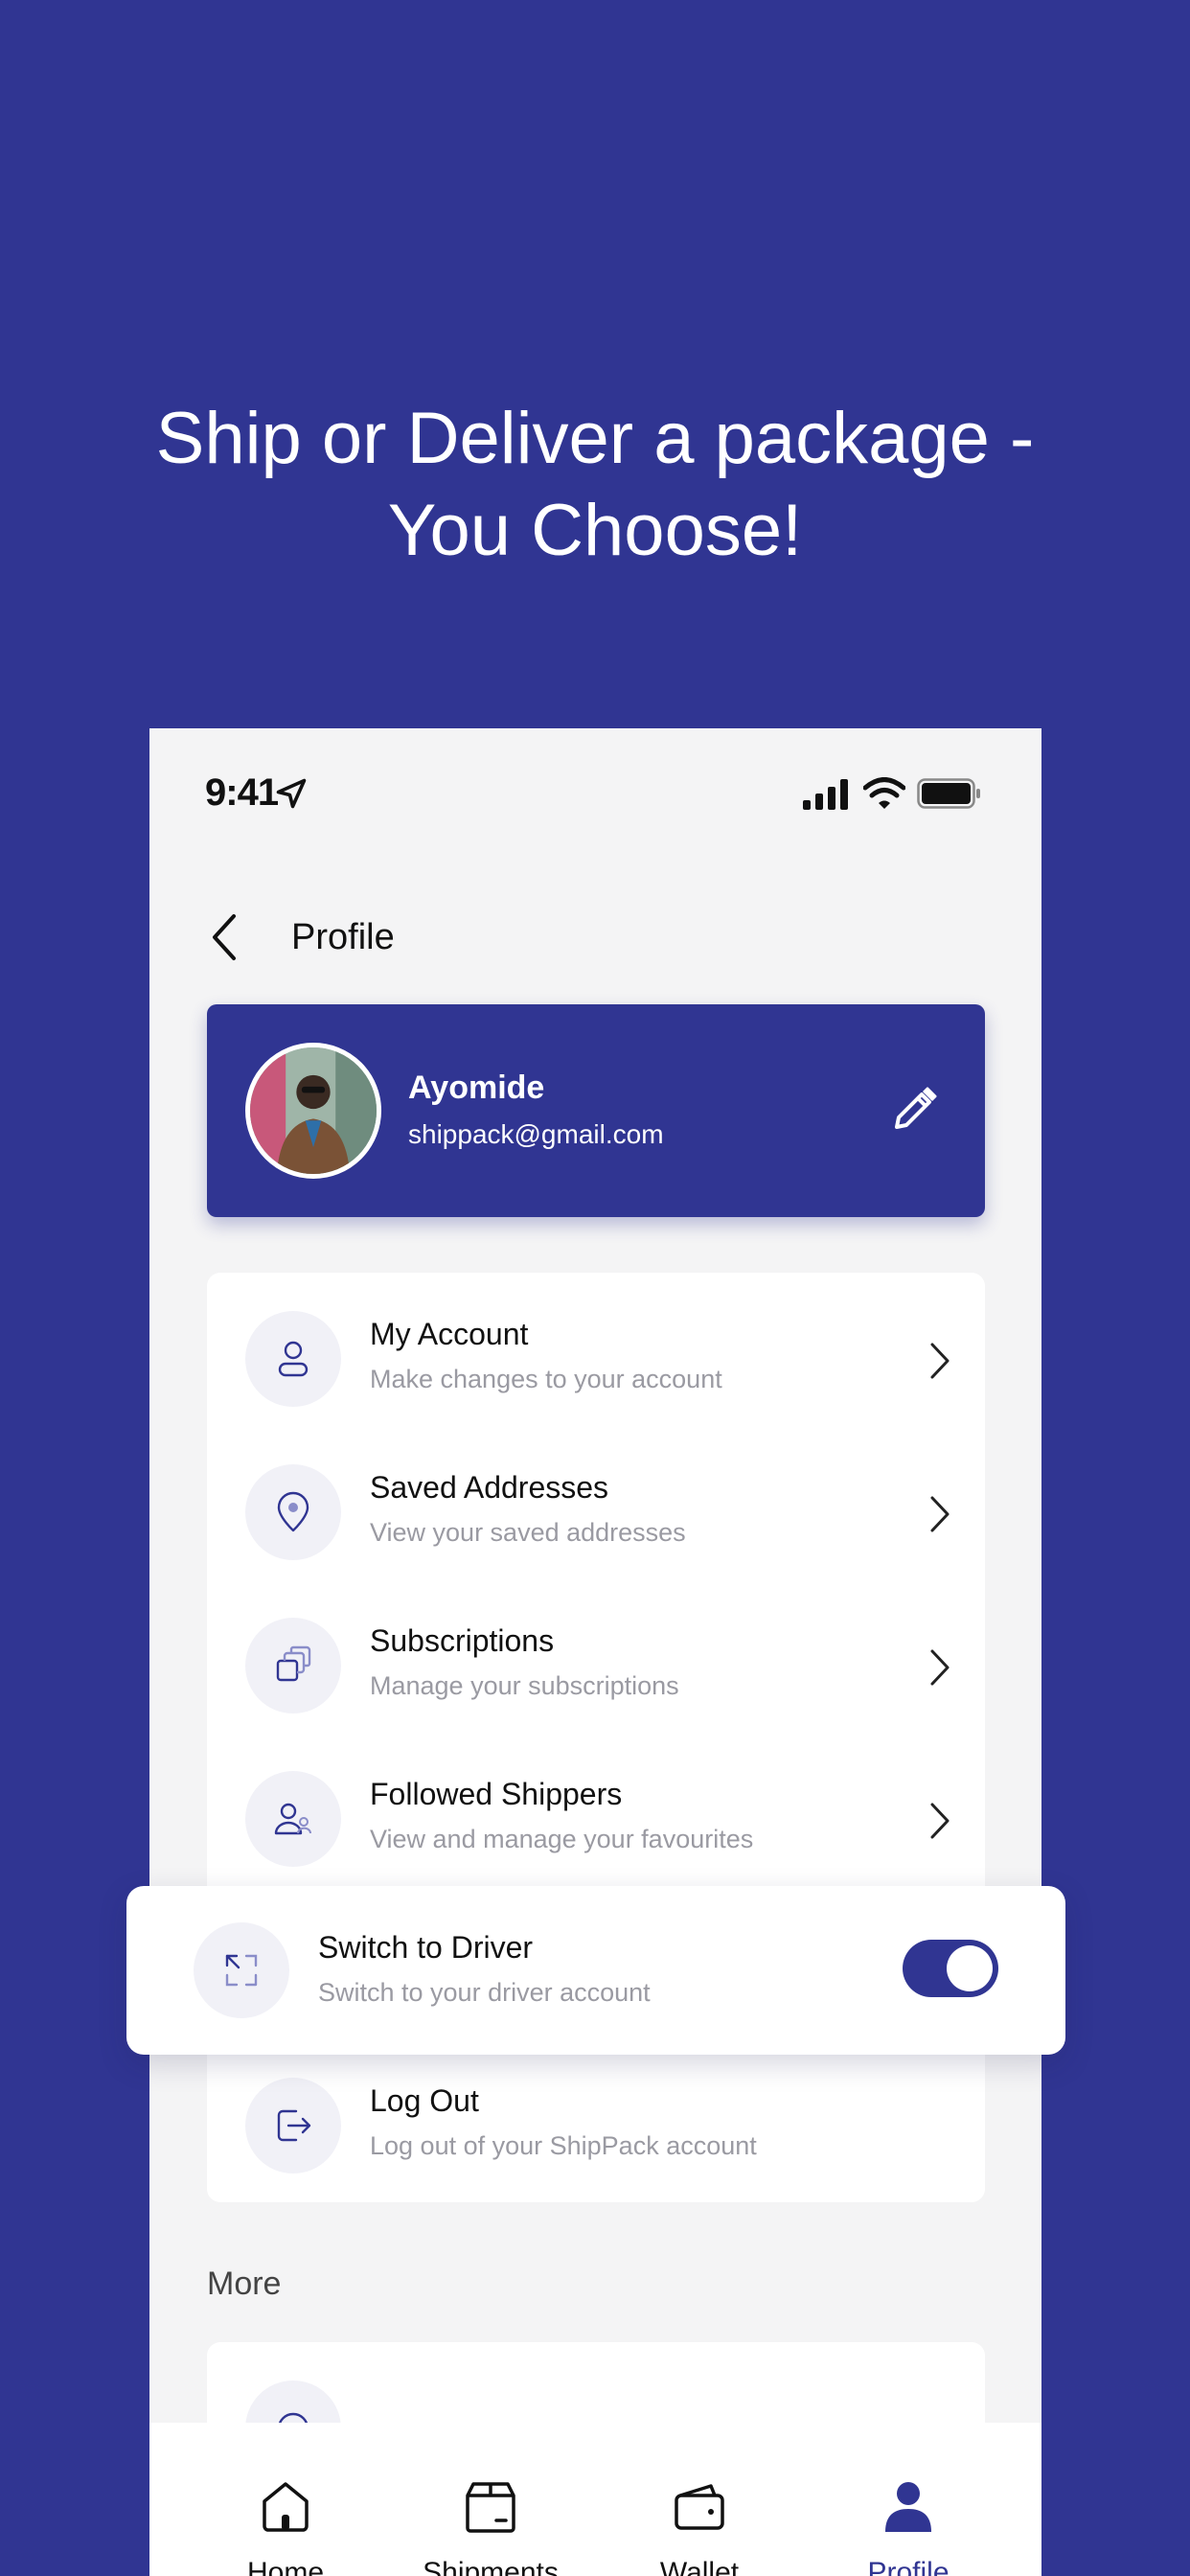 The height and width of the screenshot is (2576, 1190). Describe the element at coordinates (528, 1532) in the screenshot. I see `menu-item-subtitle: View your saved addresses` at that location.